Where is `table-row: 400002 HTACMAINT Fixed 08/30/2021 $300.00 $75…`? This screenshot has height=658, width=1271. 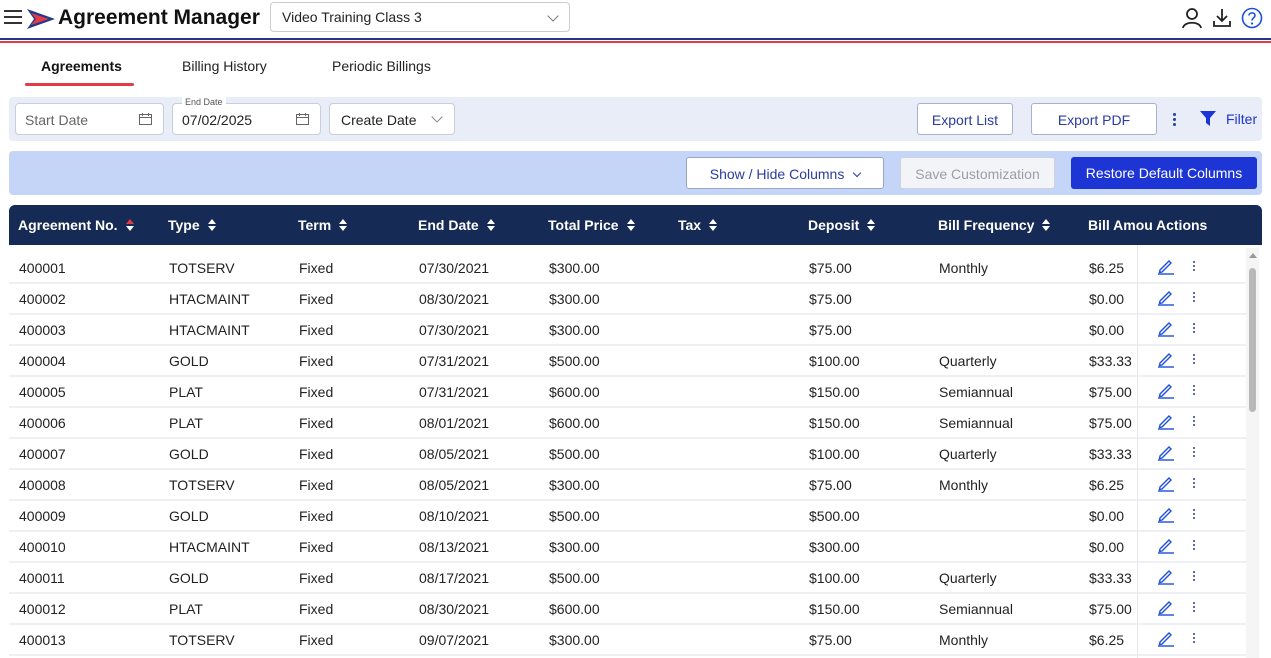 table-row: 400002 HTACMAINT Fixed 08/30/2021 $300.00 $75… is located at coordinates (627, 299).